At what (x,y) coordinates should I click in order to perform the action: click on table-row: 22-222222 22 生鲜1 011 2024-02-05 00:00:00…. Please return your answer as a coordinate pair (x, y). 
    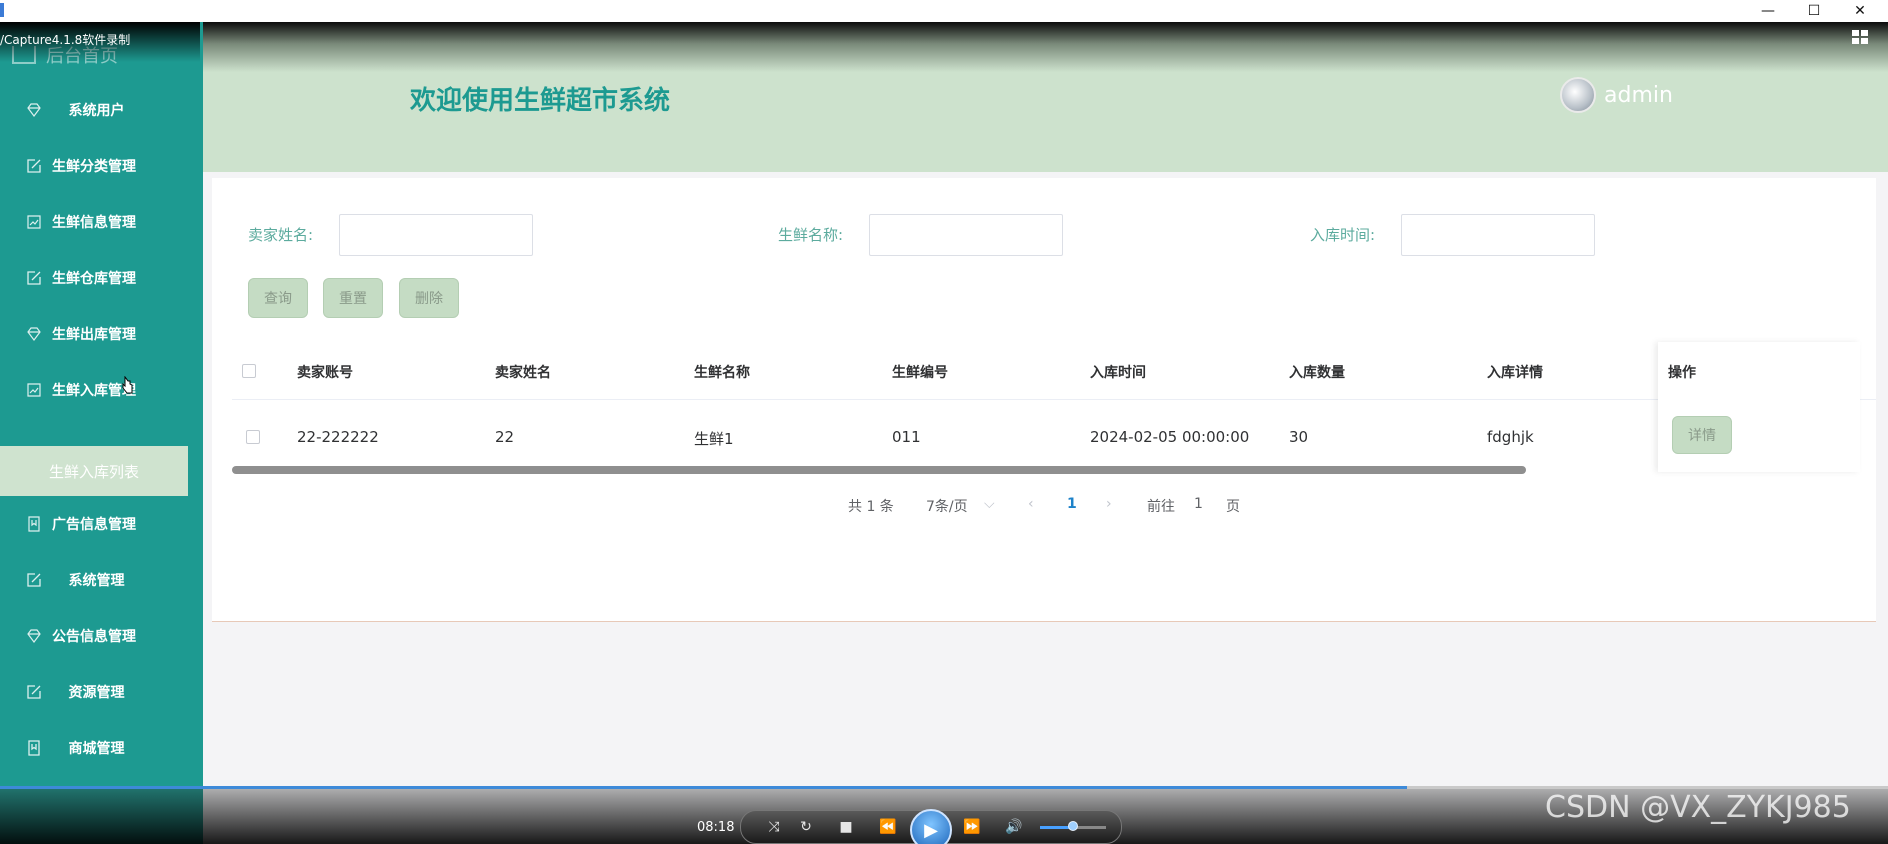
    Looking at the image, I should click on (1054, 436).